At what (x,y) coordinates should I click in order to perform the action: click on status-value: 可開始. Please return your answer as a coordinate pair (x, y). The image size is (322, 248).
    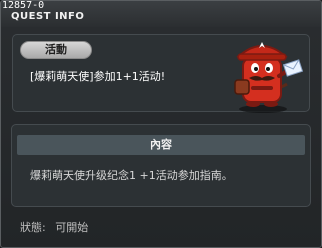
    Looking at the image, I should click on (72, 227).